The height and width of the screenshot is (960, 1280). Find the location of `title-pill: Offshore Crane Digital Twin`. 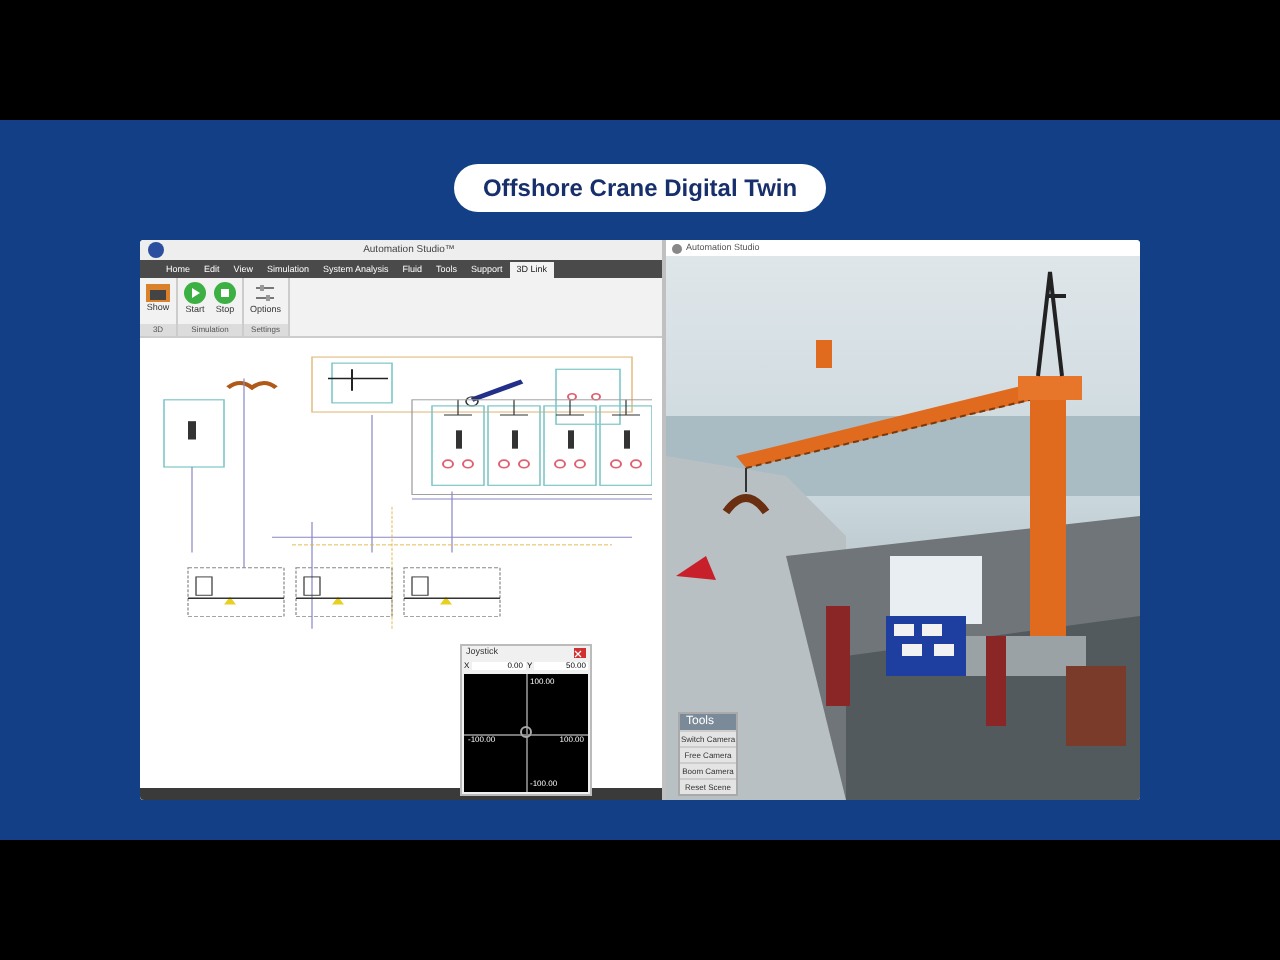

title-pill: Offshore Crane Digital Twin is located at coordinates (640, 188).